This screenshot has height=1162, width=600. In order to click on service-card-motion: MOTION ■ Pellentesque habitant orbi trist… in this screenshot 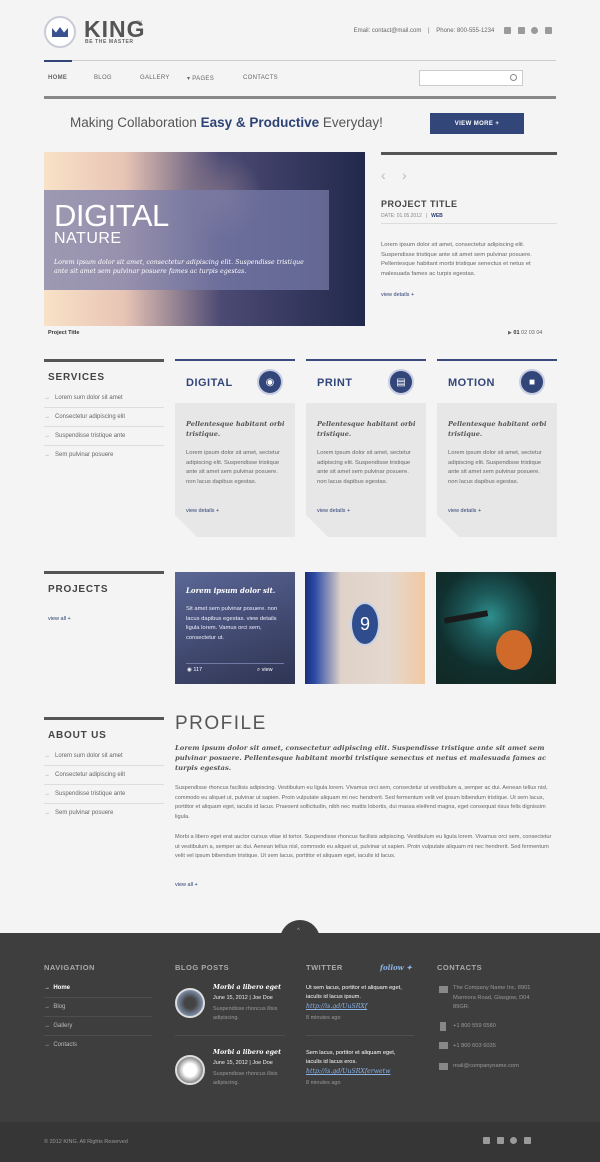, I will do `click(497, 448)`.